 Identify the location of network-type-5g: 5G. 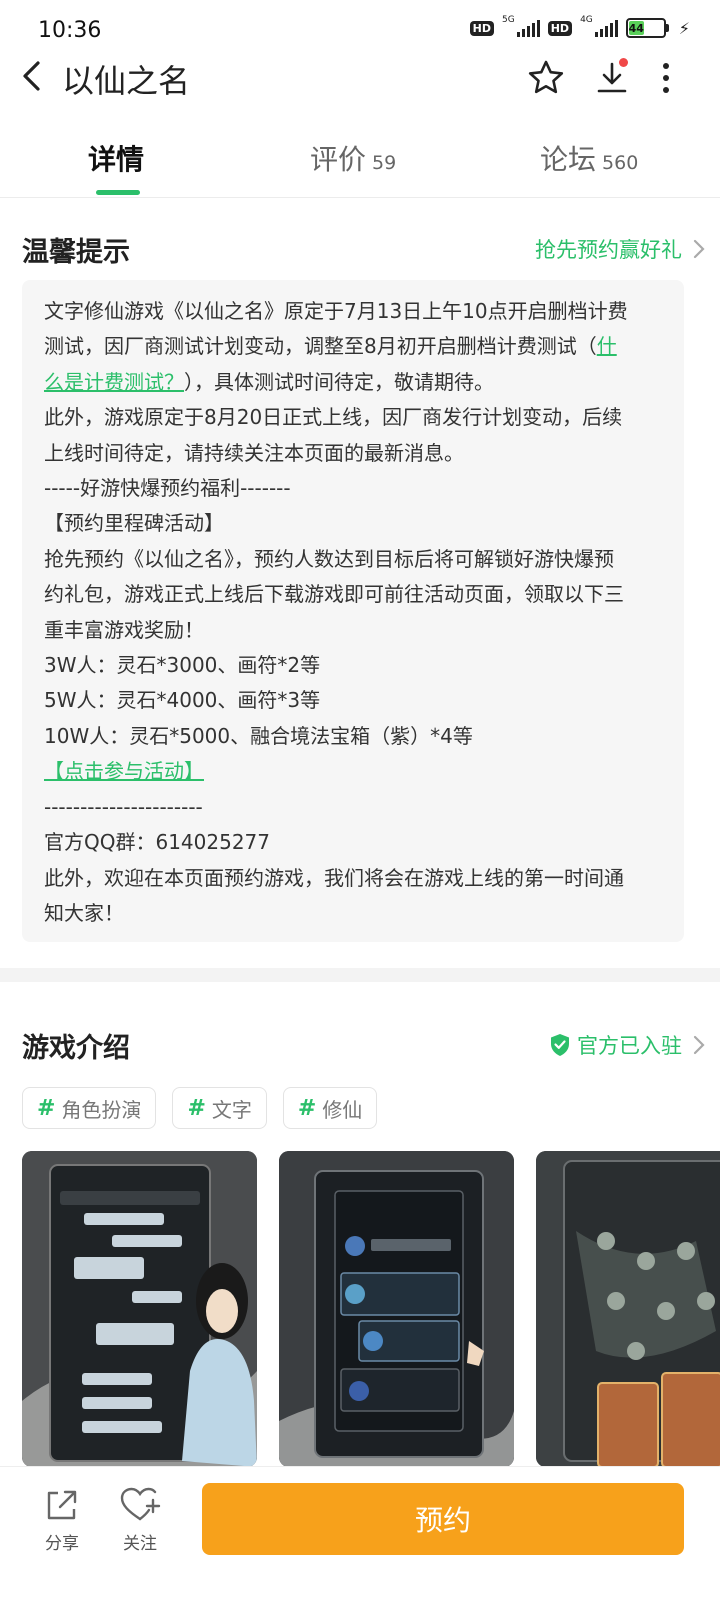
(508, 20).